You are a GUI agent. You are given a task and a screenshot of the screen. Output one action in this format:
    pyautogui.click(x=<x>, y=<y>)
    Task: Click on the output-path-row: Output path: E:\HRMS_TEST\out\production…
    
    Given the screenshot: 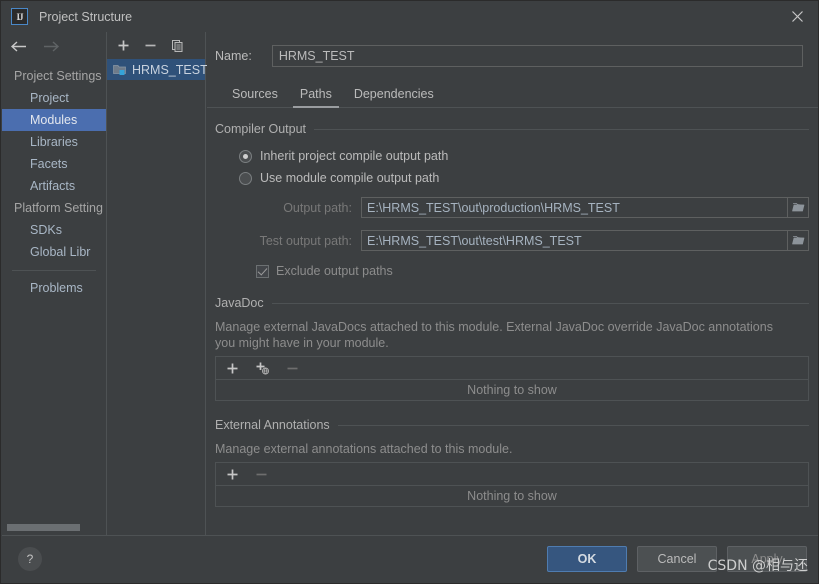 What is the action you would take?
    pyautogui.click(x=512, y=207)
    